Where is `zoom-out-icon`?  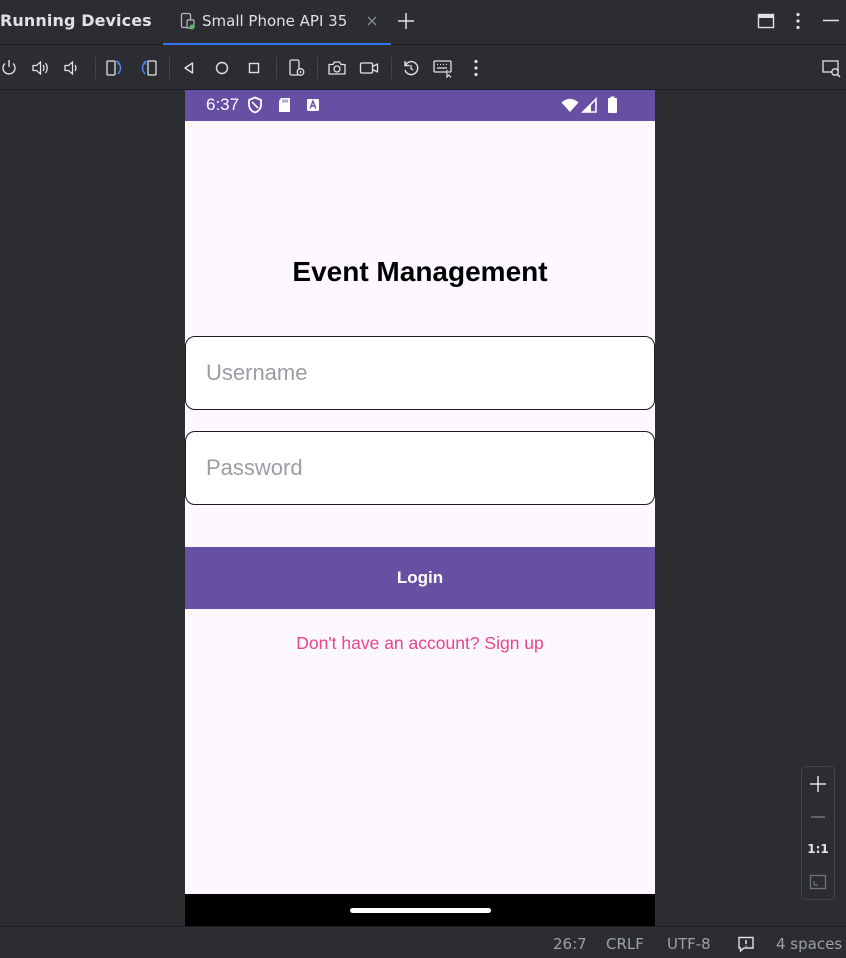
zoom-out-icon is located at coordinates (818, 817).